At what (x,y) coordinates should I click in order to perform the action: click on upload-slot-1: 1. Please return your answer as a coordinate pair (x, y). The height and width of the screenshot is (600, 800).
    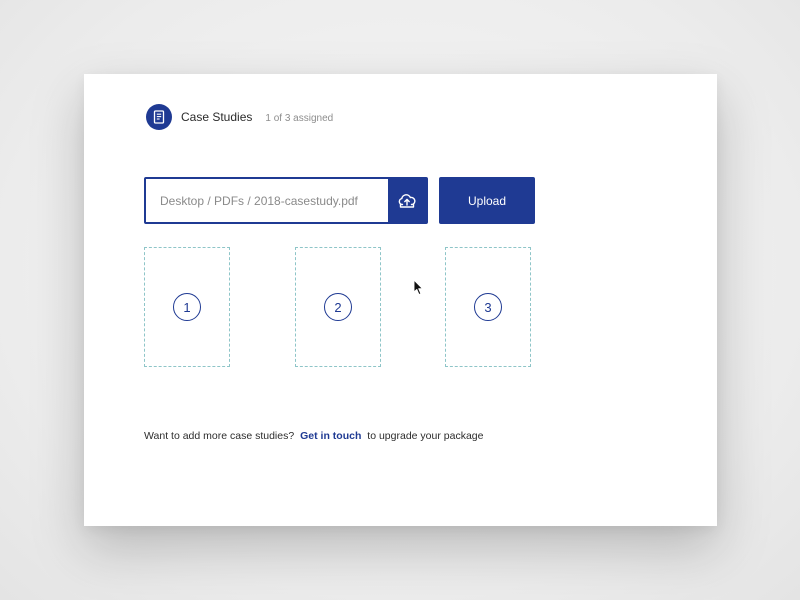
    Looking at the image, I should click on (187, 307).